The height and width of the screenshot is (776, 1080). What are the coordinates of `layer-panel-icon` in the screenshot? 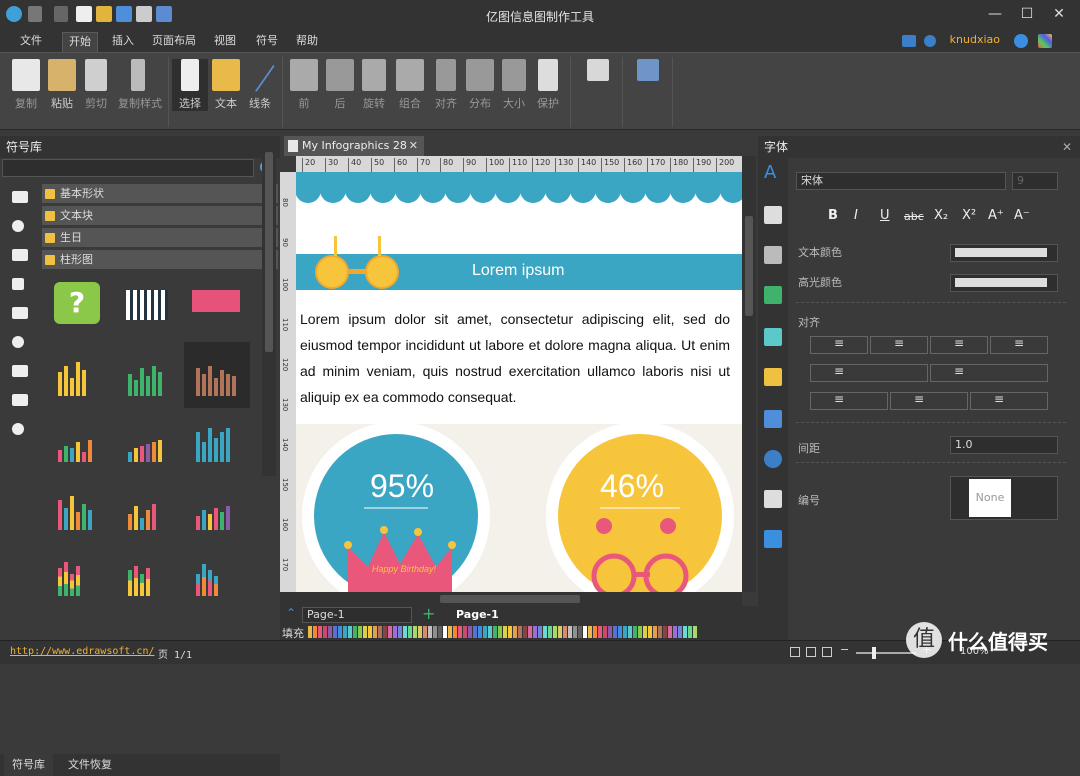 It's located at (773, 377).